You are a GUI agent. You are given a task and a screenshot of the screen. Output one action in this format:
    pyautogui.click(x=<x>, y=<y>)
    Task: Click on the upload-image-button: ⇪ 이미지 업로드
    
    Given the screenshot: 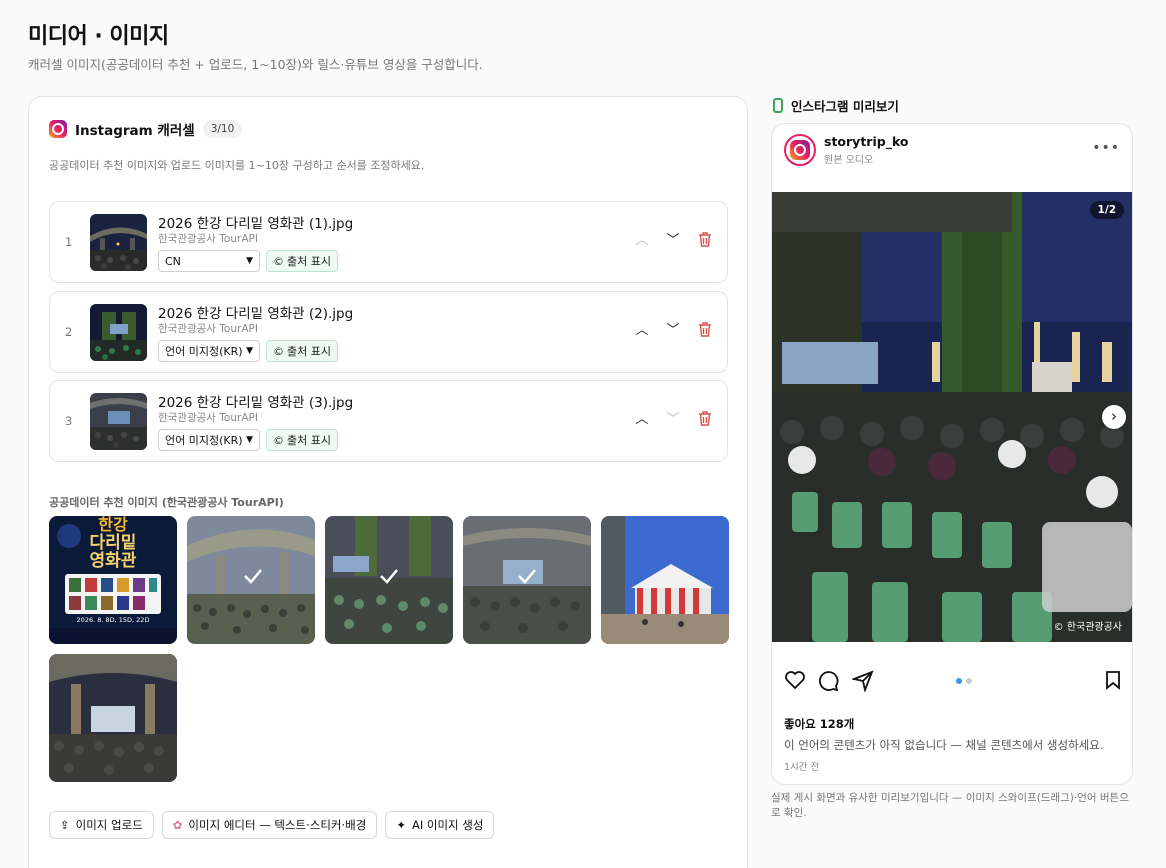 What is the action you would take?
    pyautogui.click(x=101, y=825)
    